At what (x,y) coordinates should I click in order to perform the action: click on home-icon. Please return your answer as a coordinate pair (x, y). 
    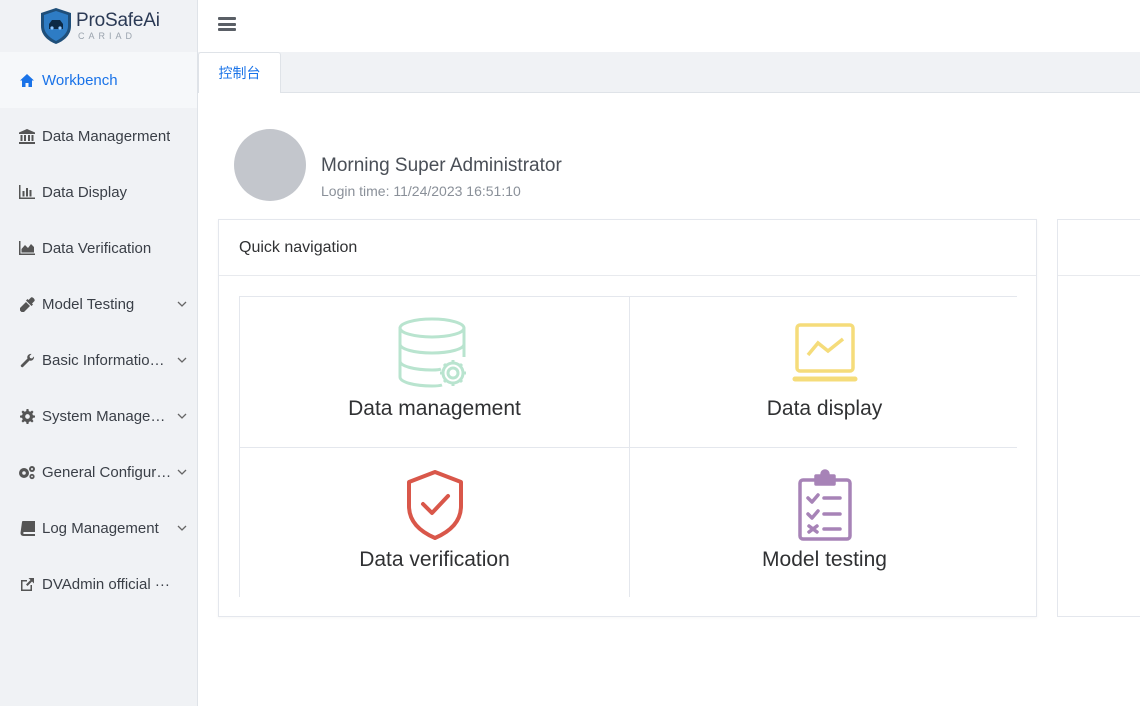
    Looking at the image, I should click on (27, 80).